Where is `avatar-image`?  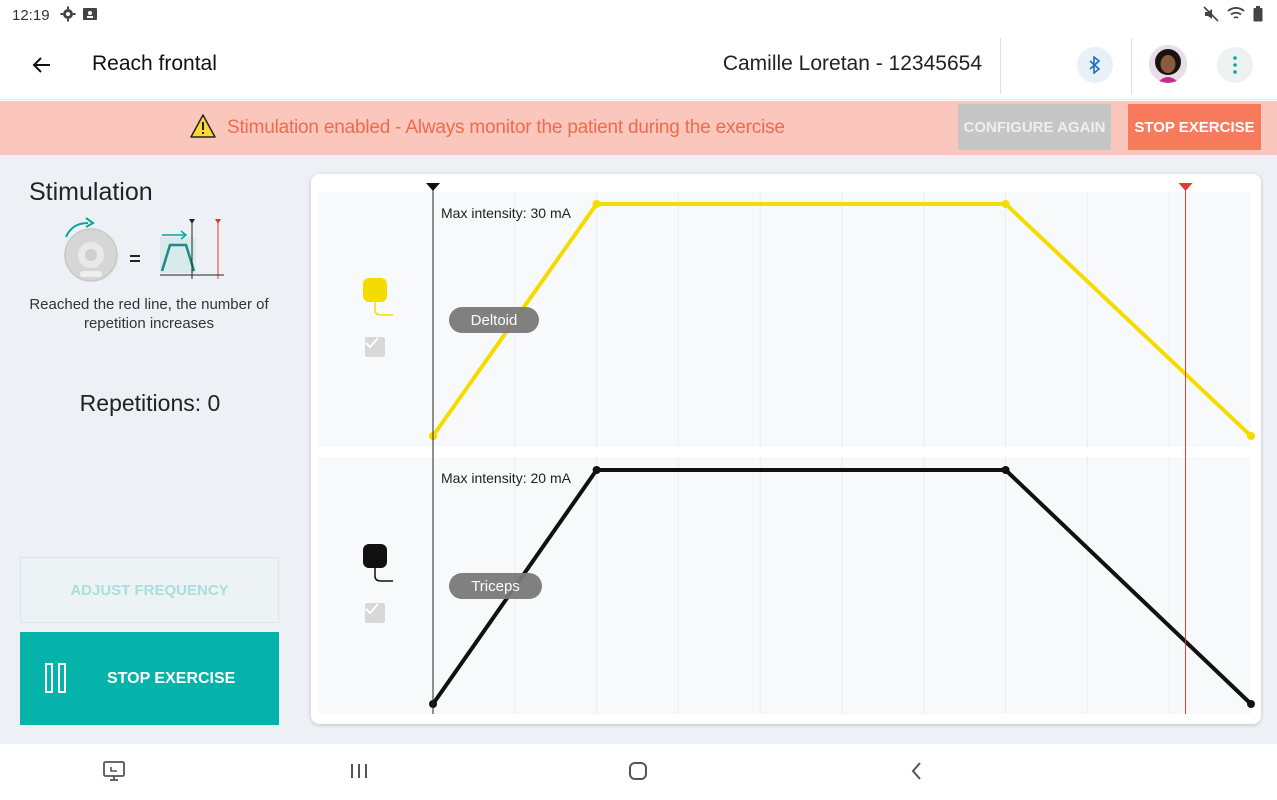 avatar-image is located at coordinates (1168, 64).